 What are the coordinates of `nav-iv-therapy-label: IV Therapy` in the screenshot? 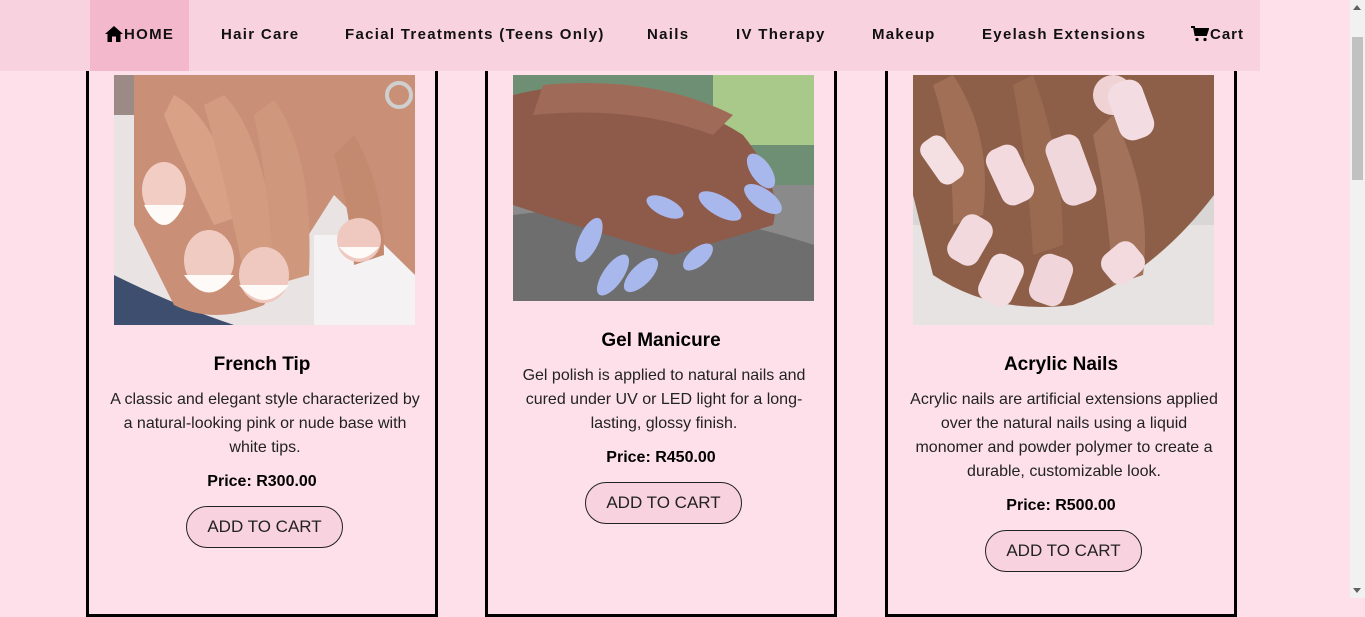 It's located at (781, 34).